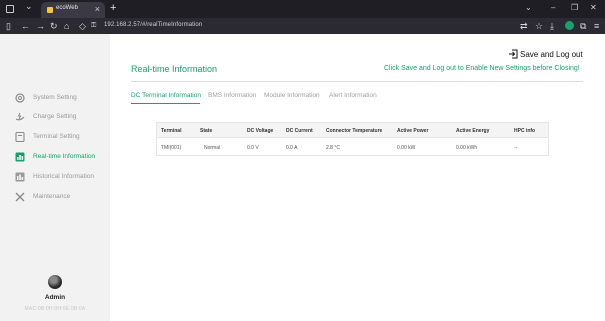  What do you see at coordinates (569, 25) in the screenshot?
I see `extension-icon` at bounding box center [569, 25].